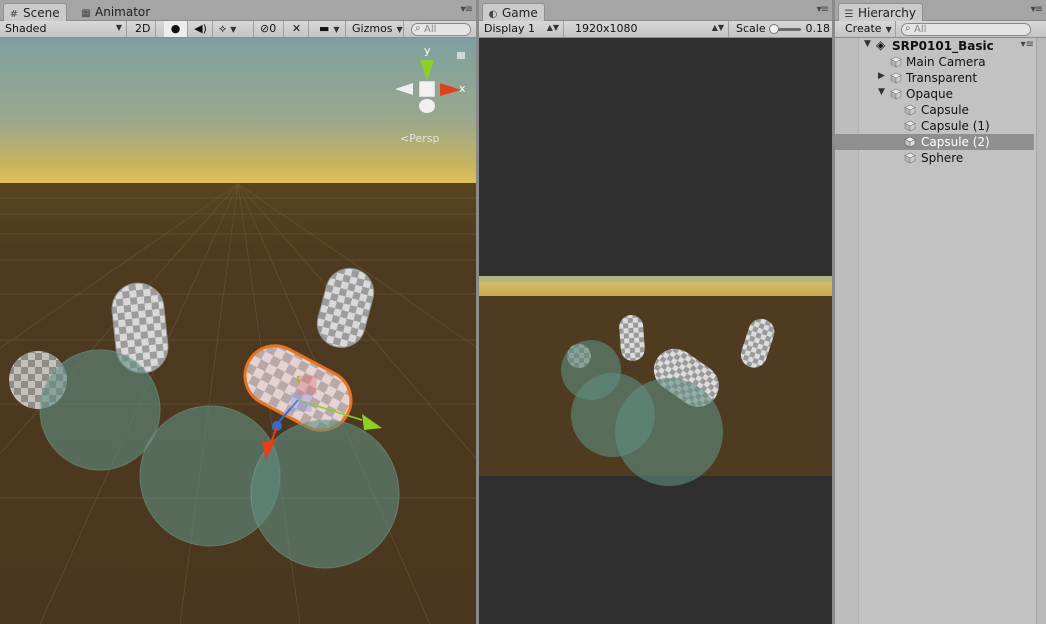  I want to click on hierarchy-item-transparent: ▶ Transparent, so click(934, 78).